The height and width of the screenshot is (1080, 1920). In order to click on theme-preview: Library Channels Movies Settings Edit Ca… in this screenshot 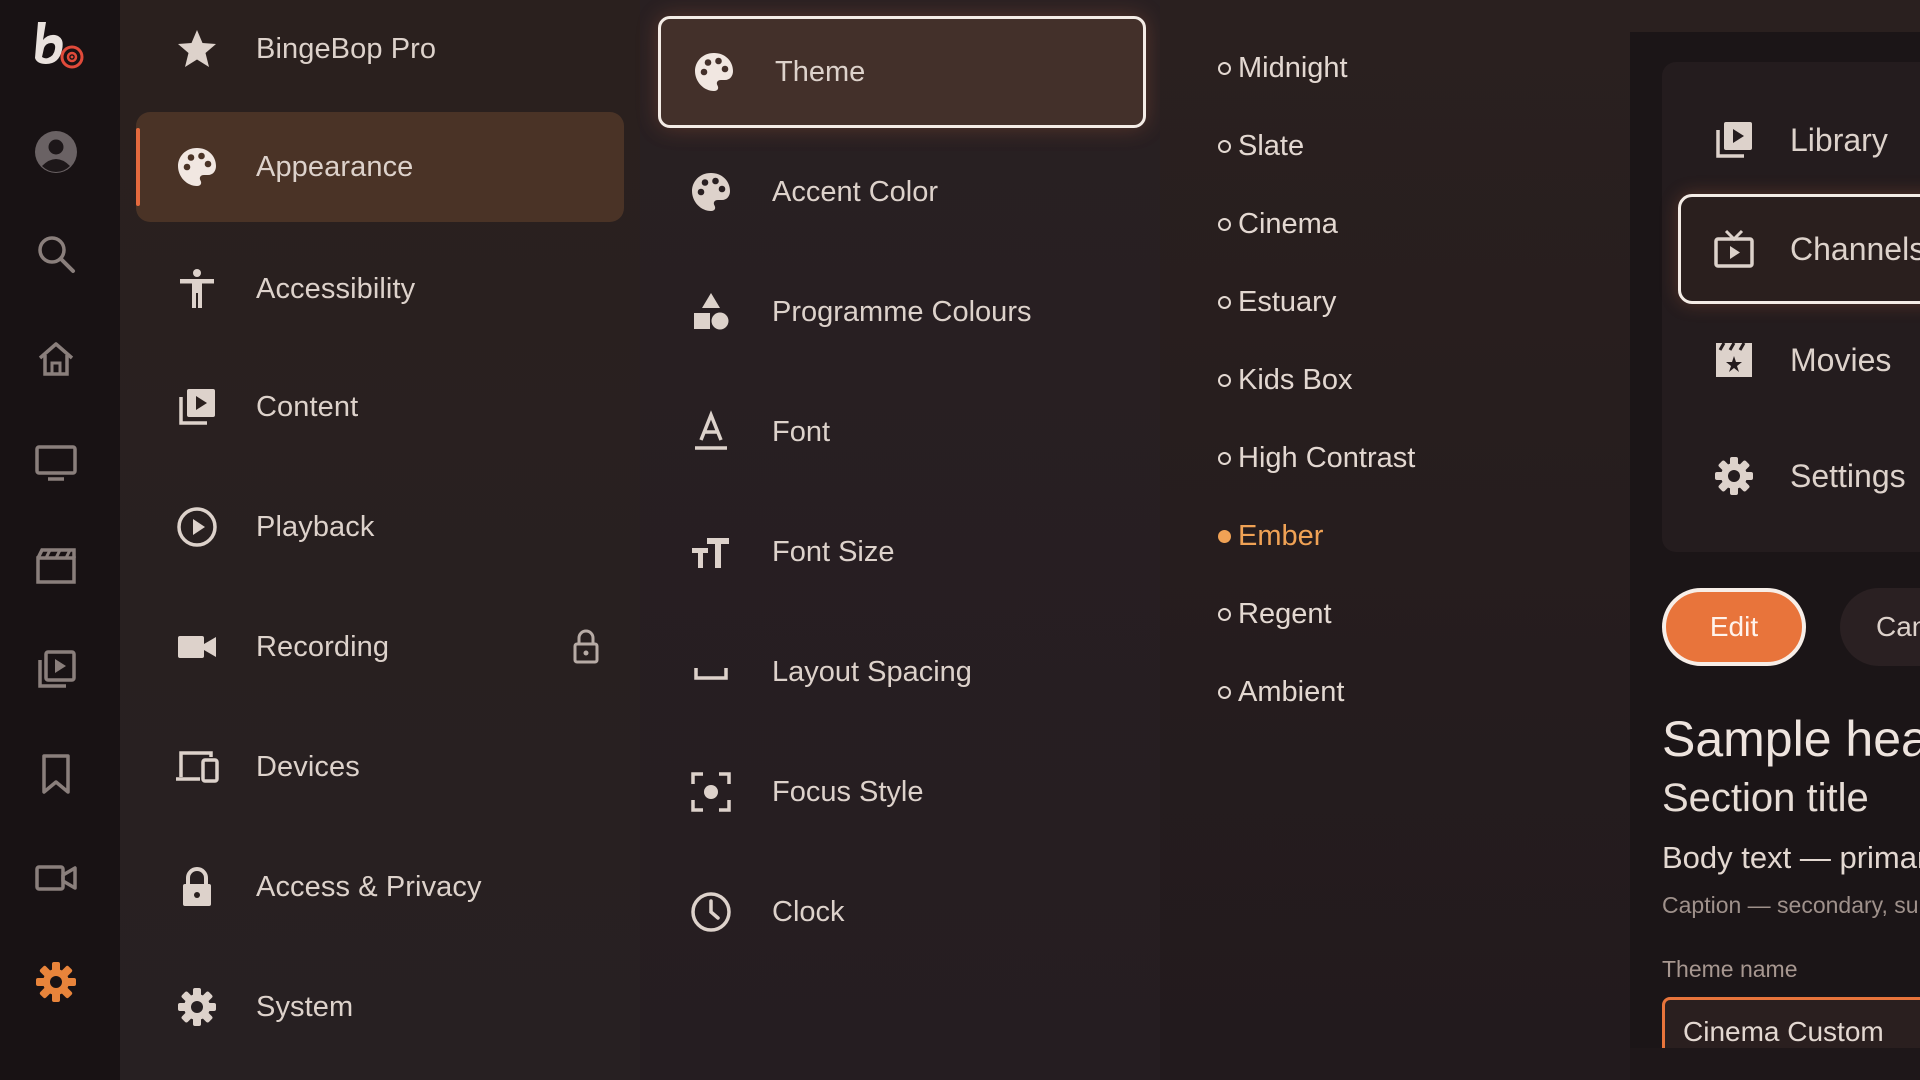, I will do `click(1775, 540)`.